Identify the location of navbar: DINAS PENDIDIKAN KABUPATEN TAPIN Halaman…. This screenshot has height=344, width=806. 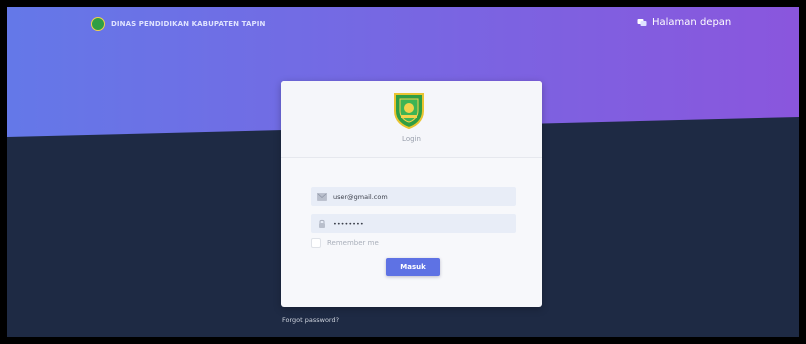
(403, 25).